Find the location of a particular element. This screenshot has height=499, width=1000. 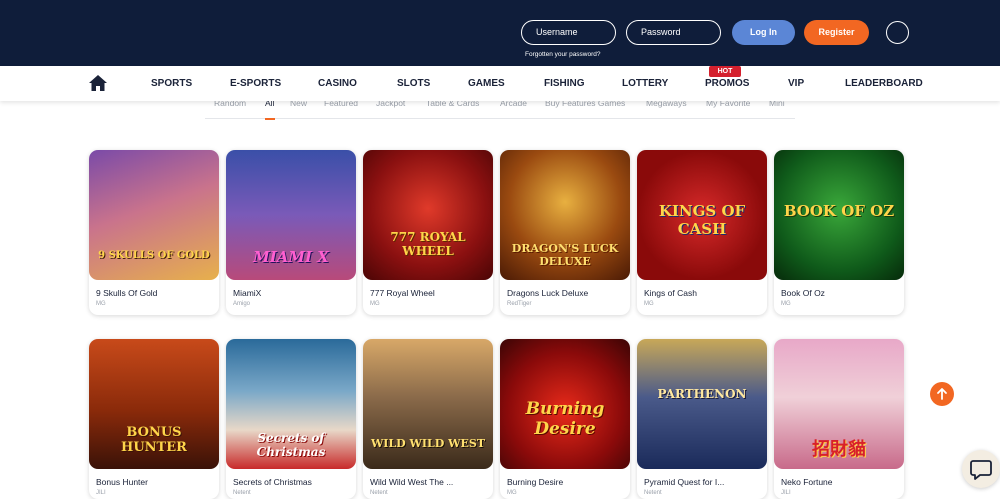

home-icon is located at coordinates (98, 83).